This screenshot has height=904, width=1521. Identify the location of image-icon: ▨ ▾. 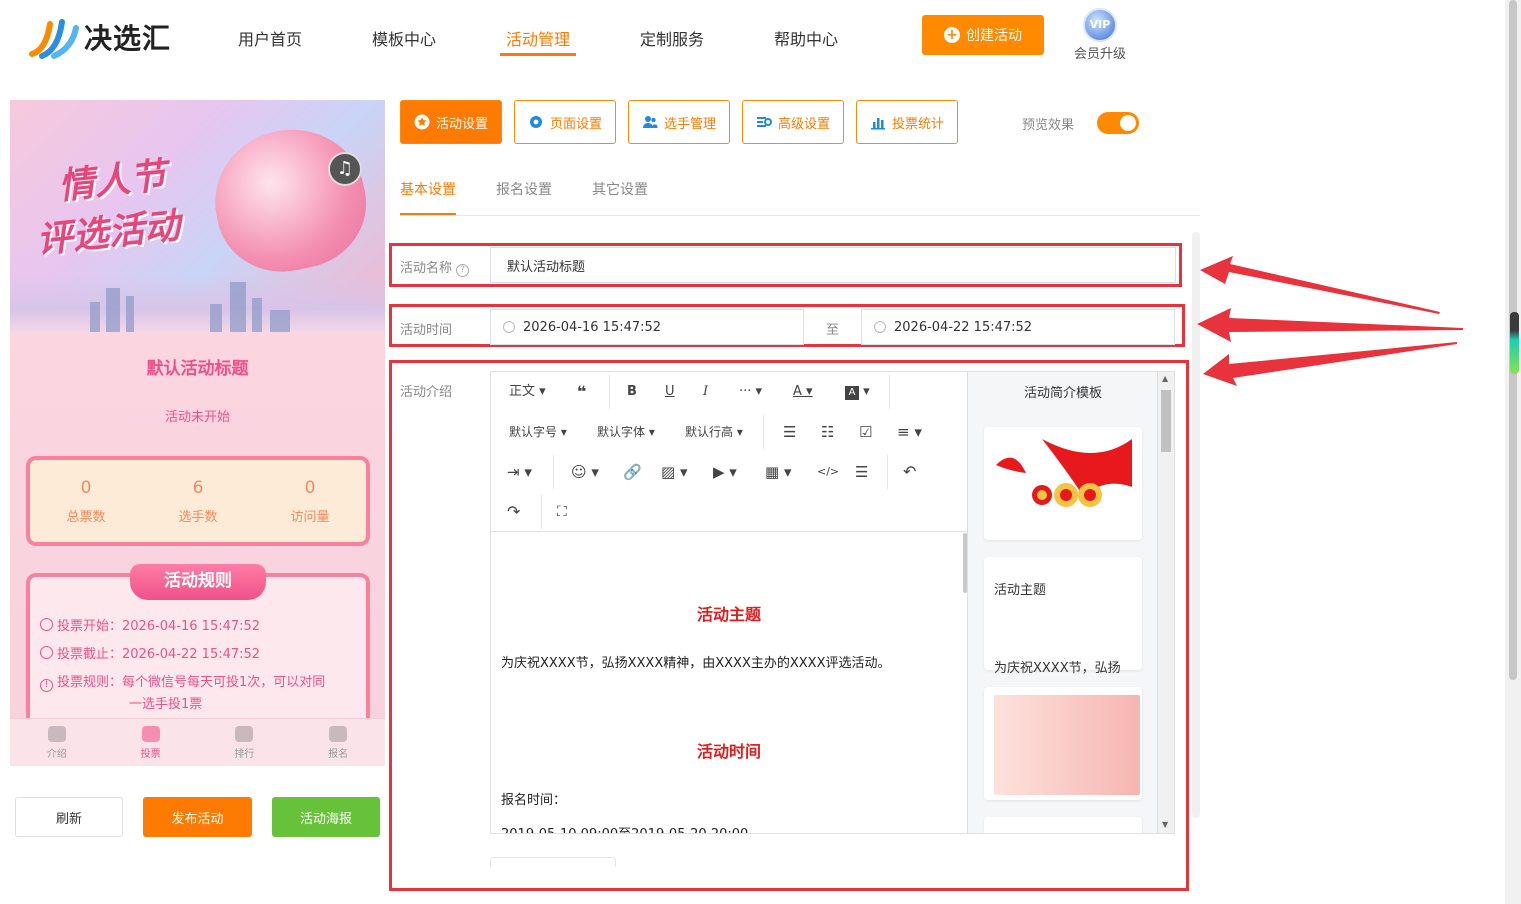
(674, 472).